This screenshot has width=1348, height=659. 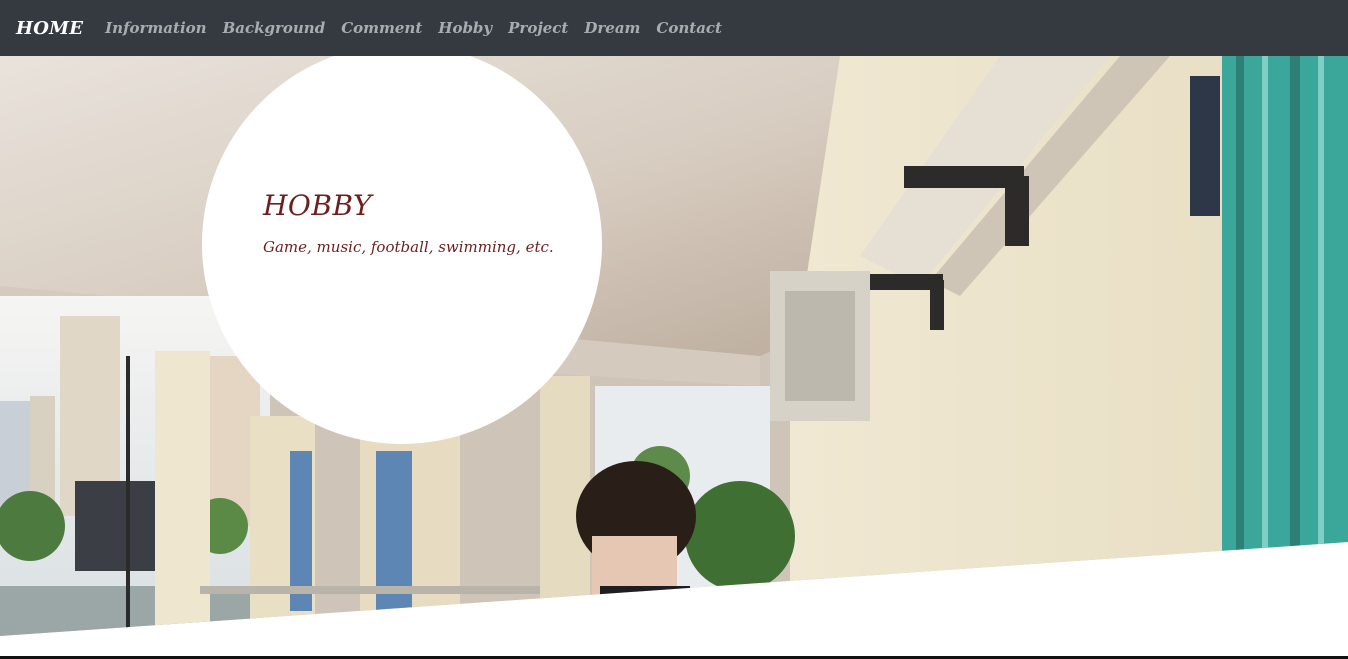 What do you see at coordinates (465, 28) in the screenshot?
I see `nav-item-hobby: Hobby` at bounding box center [465, 28].